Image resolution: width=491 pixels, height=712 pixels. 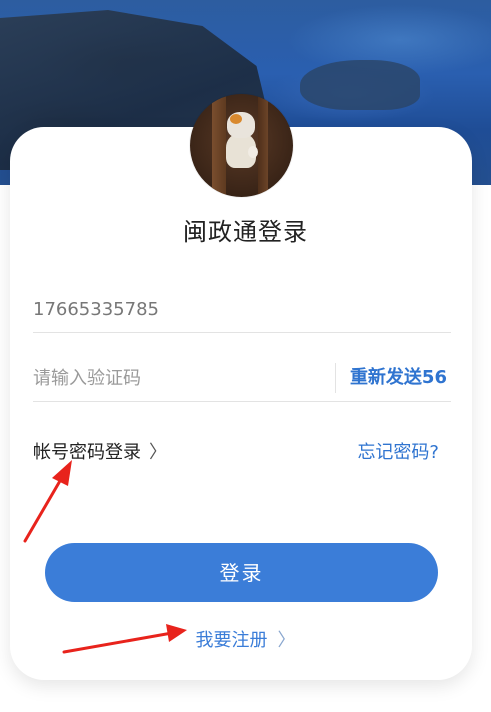 What do you see at coordinates (231, 640) in the screenshot?
I see `register-label: 我要注册` at bounding box center [231, 640].